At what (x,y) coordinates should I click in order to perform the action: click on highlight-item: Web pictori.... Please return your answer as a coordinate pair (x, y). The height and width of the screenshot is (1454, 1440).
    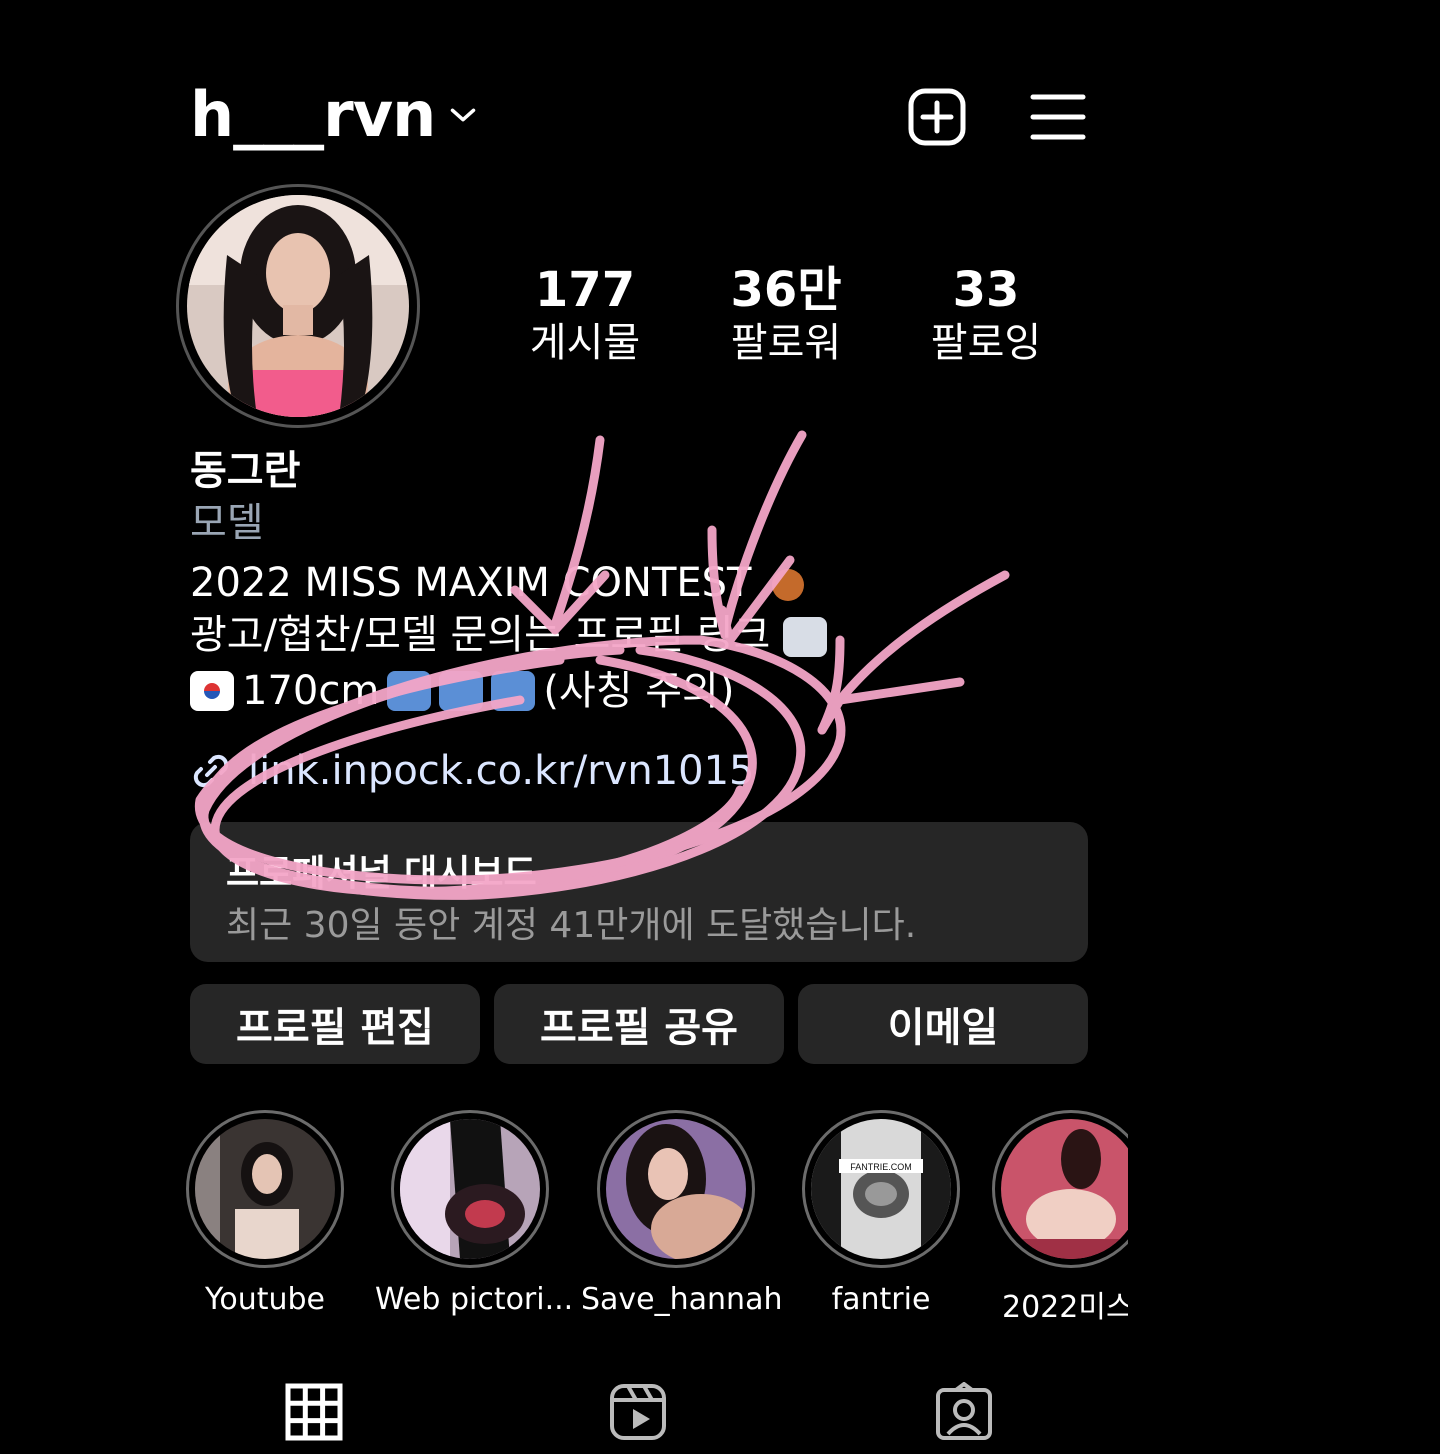
    Looking at the image, I should click on (474, 1213).